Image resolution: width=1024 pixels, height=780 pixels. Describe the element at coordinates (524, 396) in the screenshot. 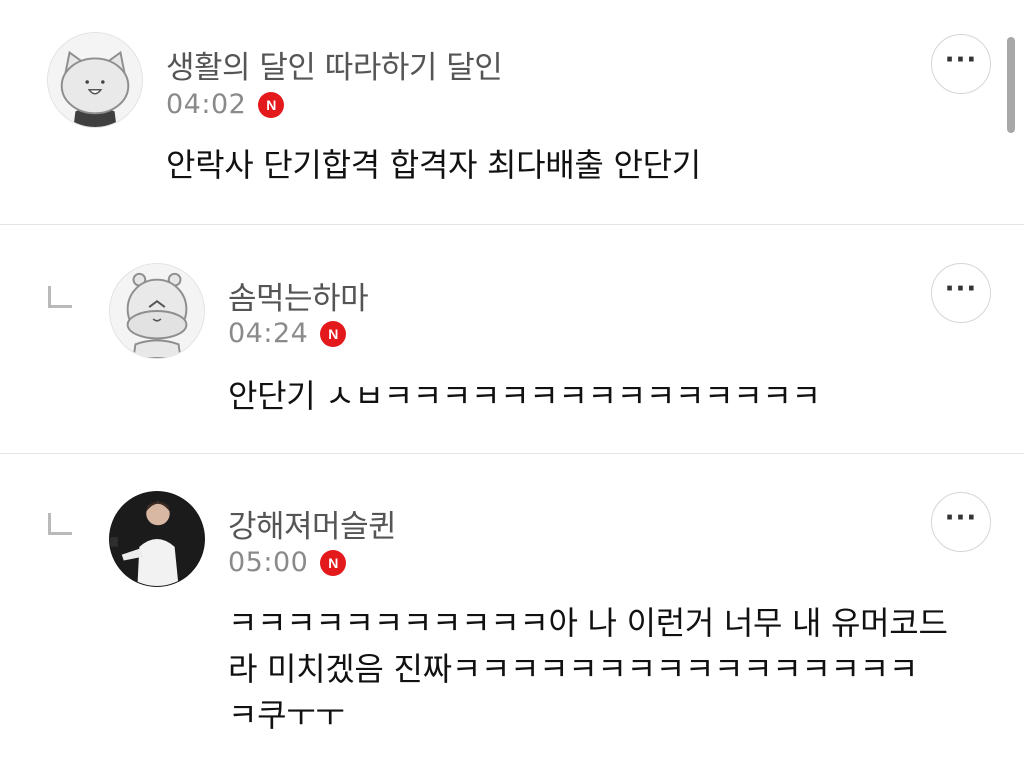

I see `comment-text: 안단기 ㅅㅂㅋㅋㅋㅋㅋㅋㅋㅋㅋㅋㅋㅋㅋㅋㅋ` at that location.